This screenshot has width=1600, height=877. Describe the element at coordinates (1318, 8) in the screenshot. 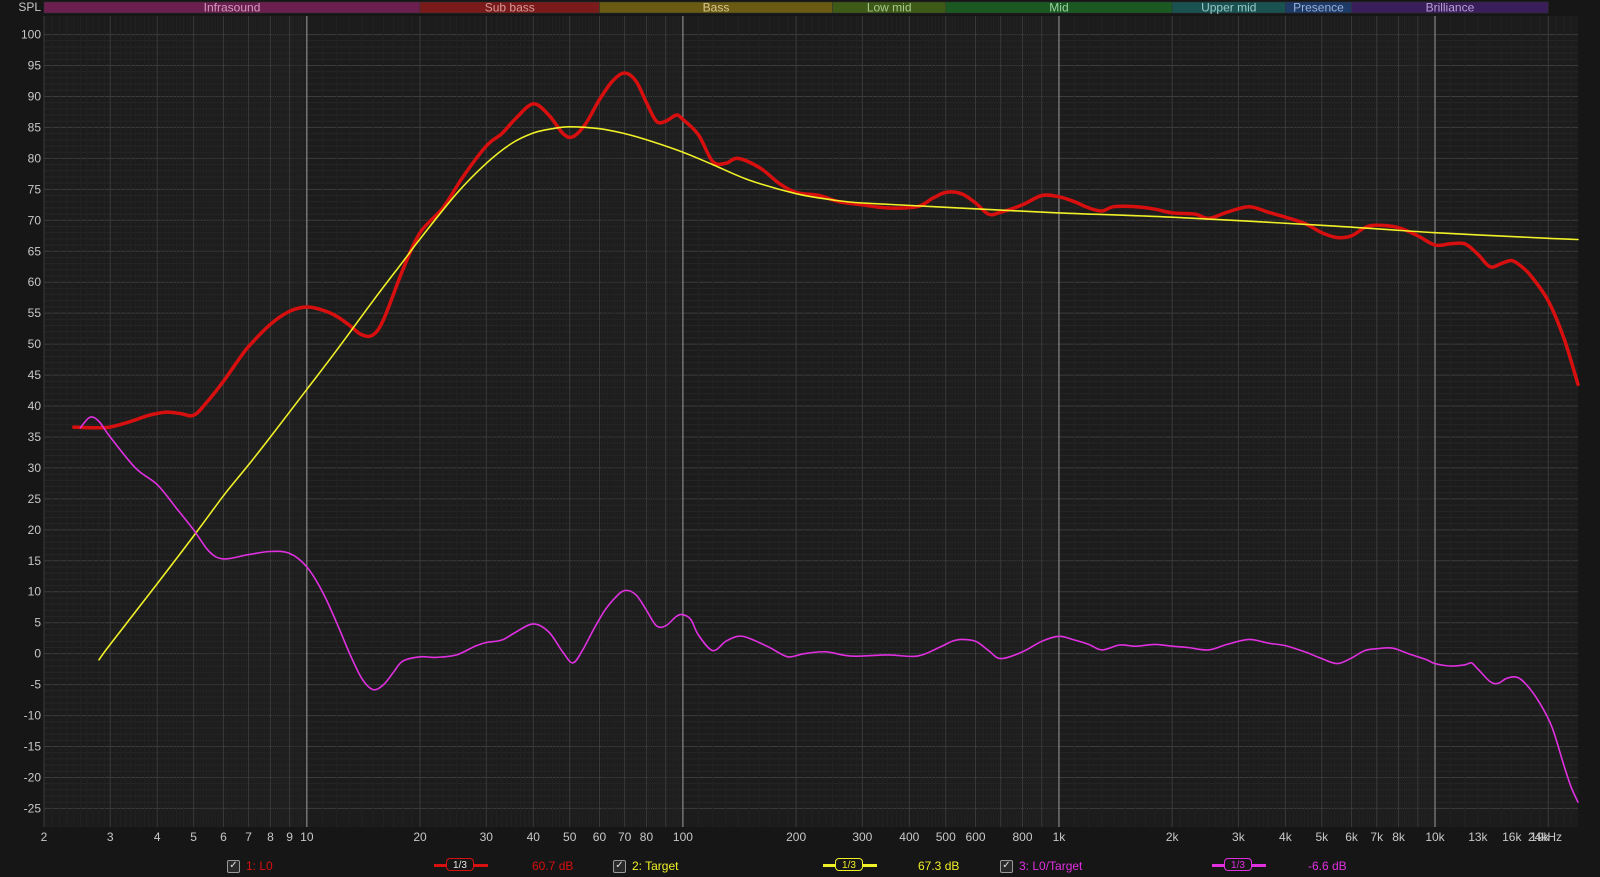

I see `band-label: Presence` at that location.